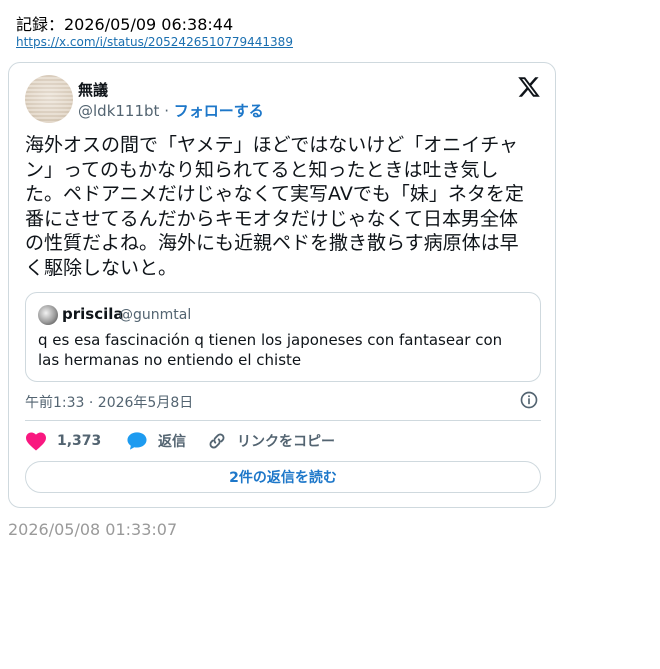 The height and width of the screenshot is (669, 660). I want to click on quote-author-name: priscila, so click(93, 314).